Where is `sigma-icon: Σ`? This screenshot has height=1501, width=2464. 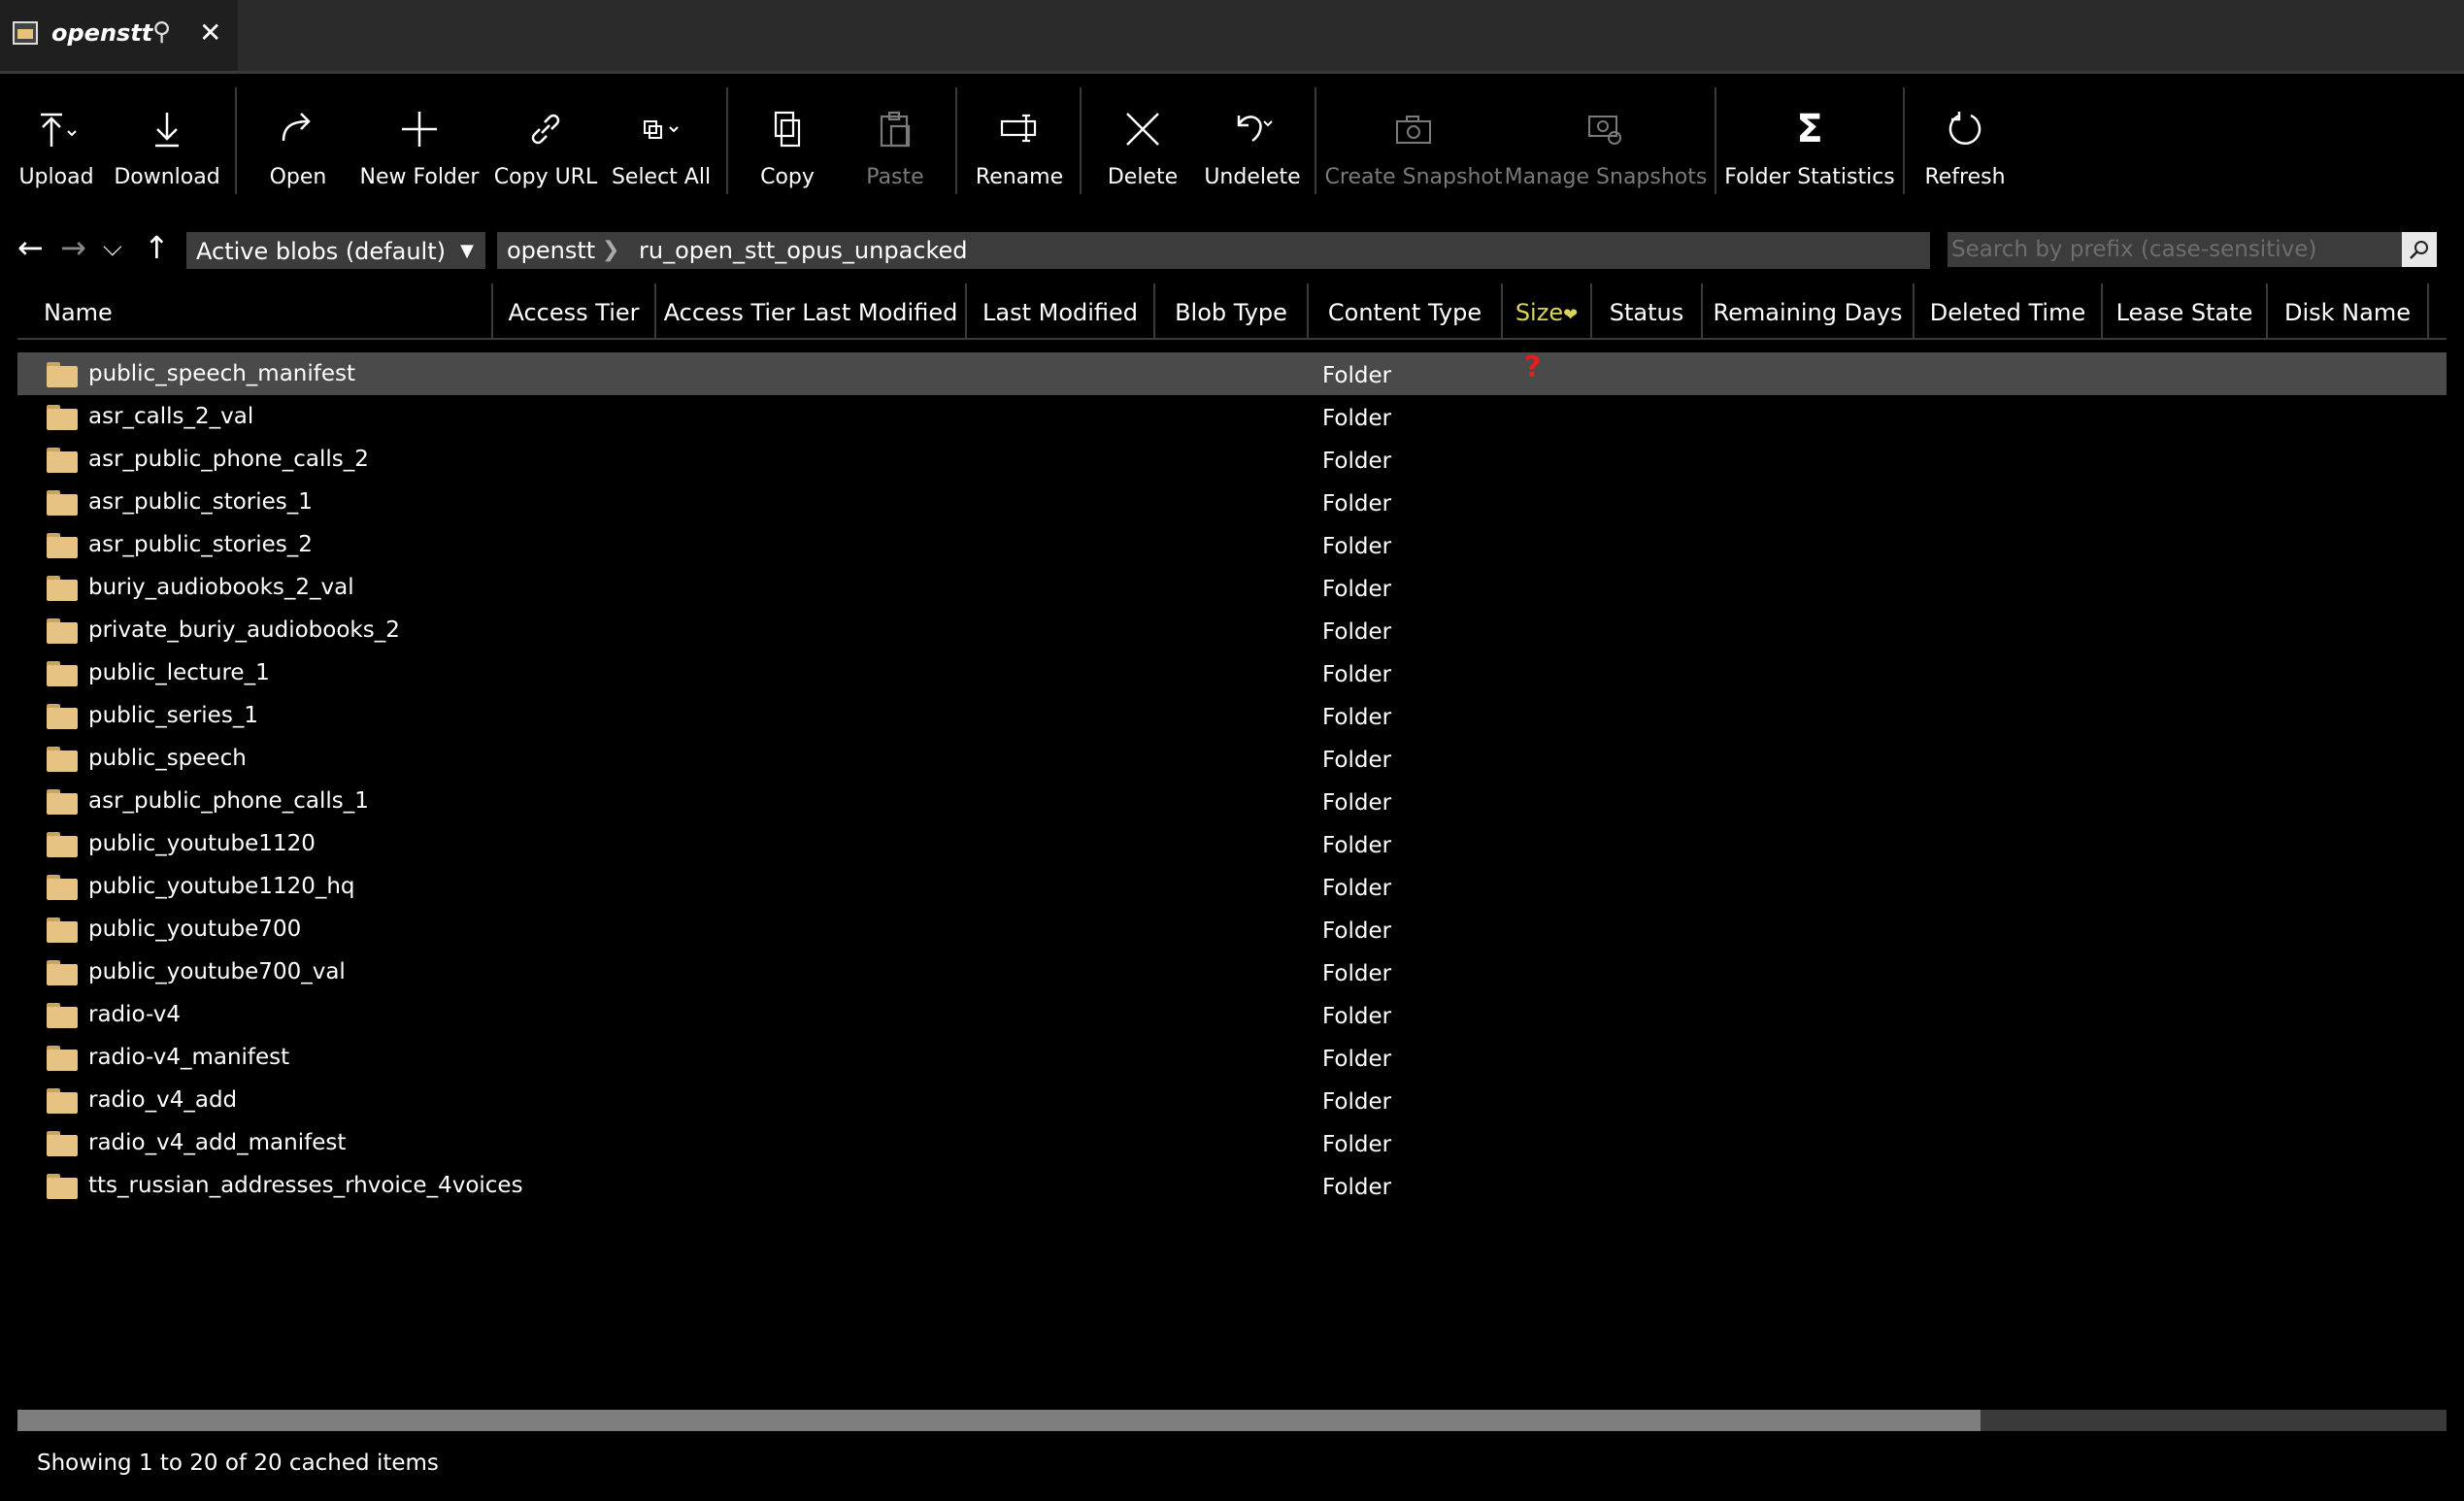 sigma-icon: Σ is located at coordinates (1809, 129).